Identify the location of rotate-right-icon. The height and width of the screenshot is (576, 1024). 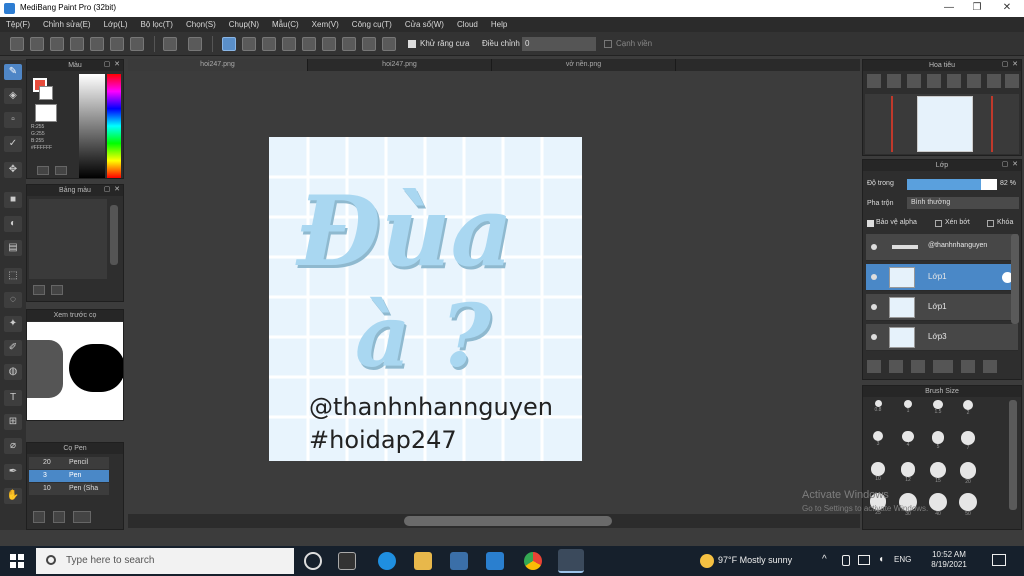
(974, 81).